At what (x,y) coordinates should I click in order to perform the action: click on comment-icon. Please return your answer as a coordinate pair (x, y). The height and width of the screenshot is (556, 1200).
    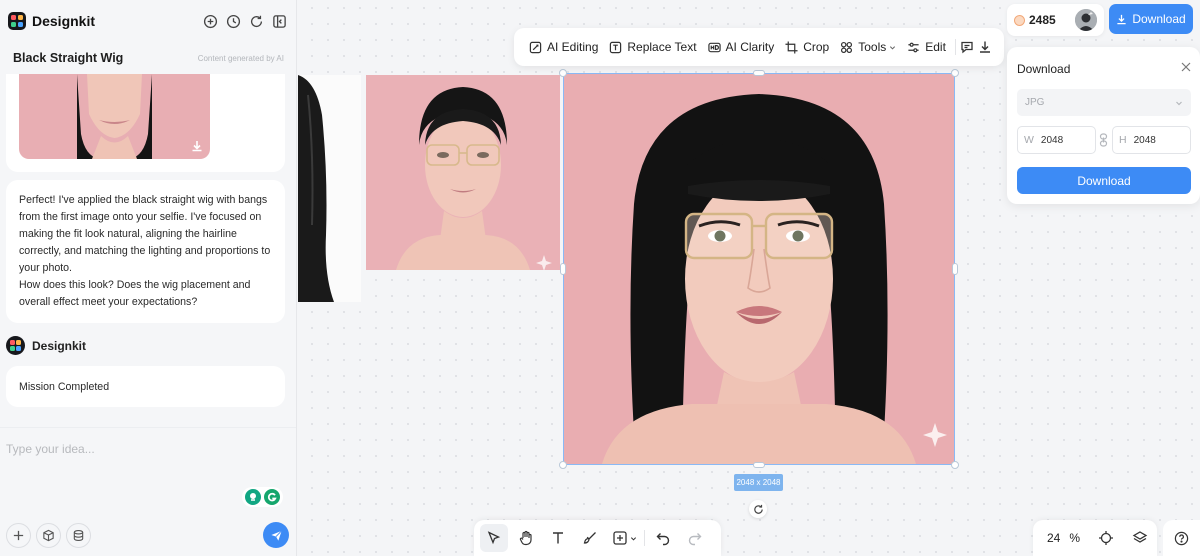
    Looking at the image, I should click on (967, 47).